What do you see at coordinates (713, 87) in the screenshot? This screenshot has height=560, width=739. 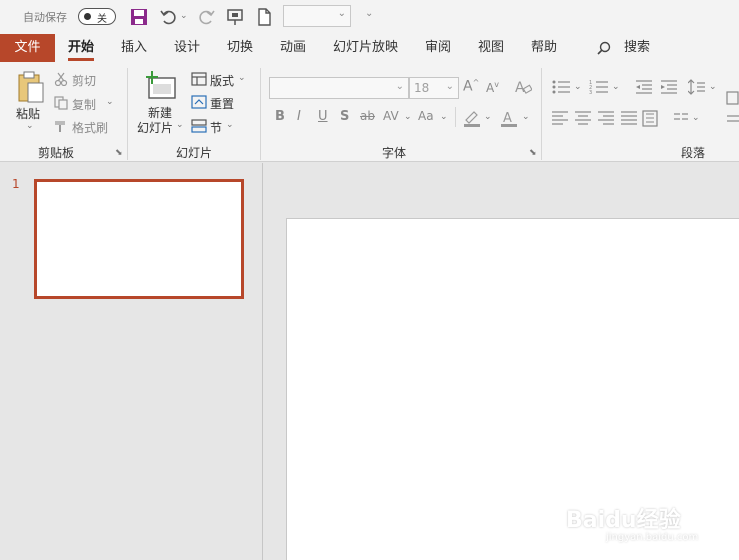 I see `line-spacing-dropdown-icon: ⌄` at bounding box center [713, 87].